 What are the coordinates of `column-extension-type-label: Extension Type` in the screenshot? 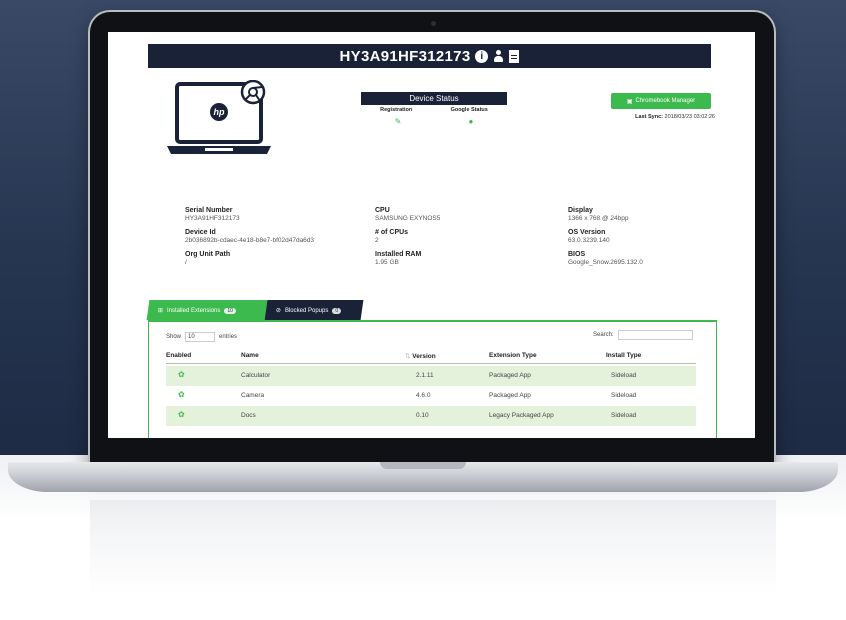 It's located at (513, 355).